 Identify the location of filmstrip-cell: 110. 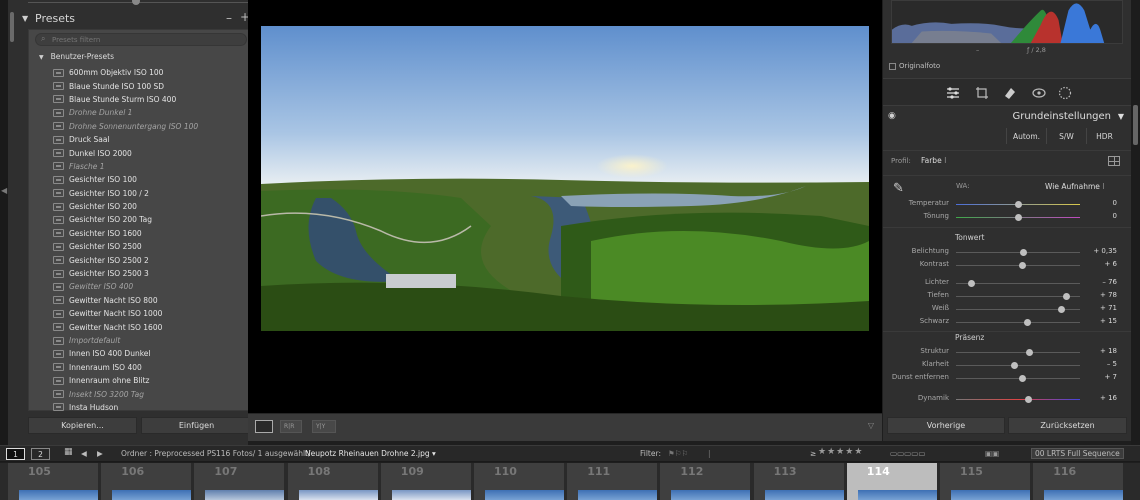
(520, 481).